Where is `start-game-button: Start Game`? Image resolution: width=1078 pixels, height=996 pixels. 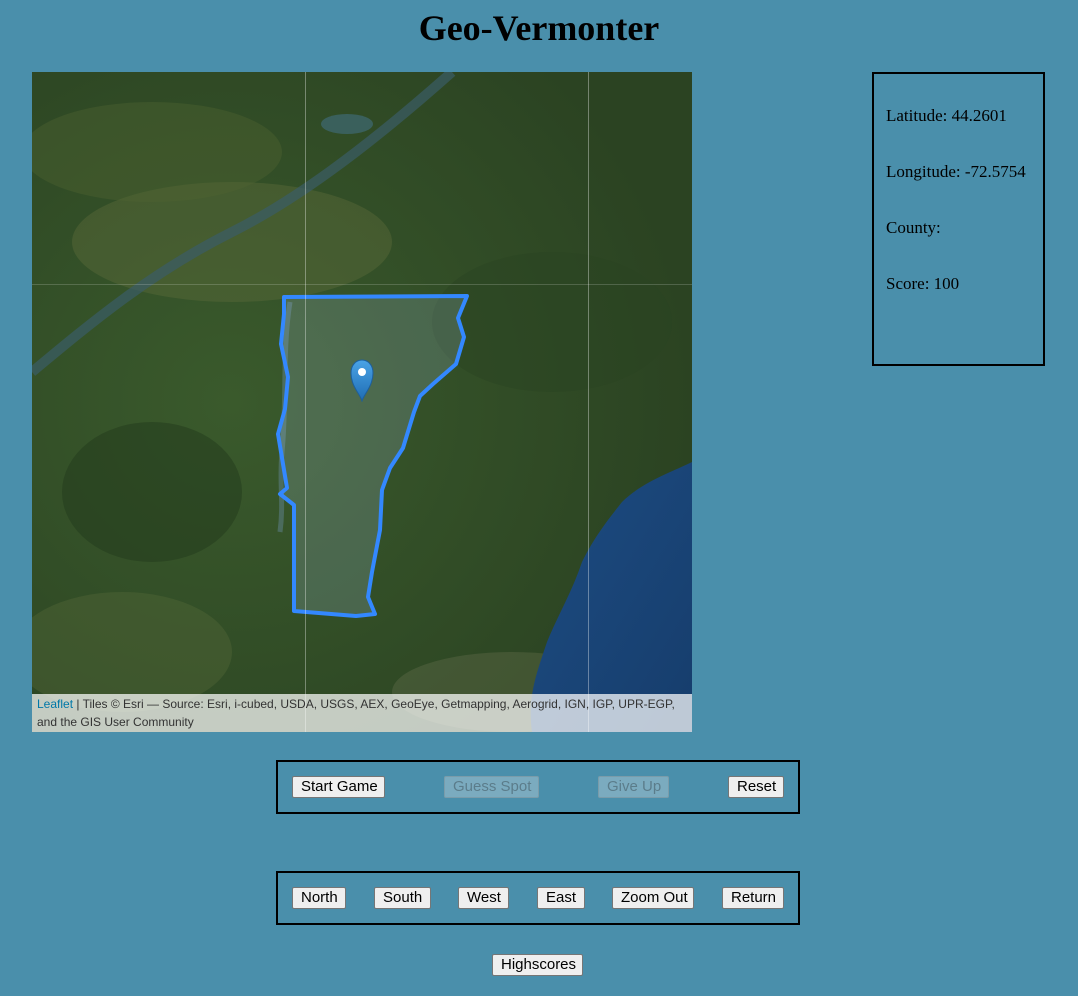 start-game-button: Start Game is located at coordinates (338, 787).